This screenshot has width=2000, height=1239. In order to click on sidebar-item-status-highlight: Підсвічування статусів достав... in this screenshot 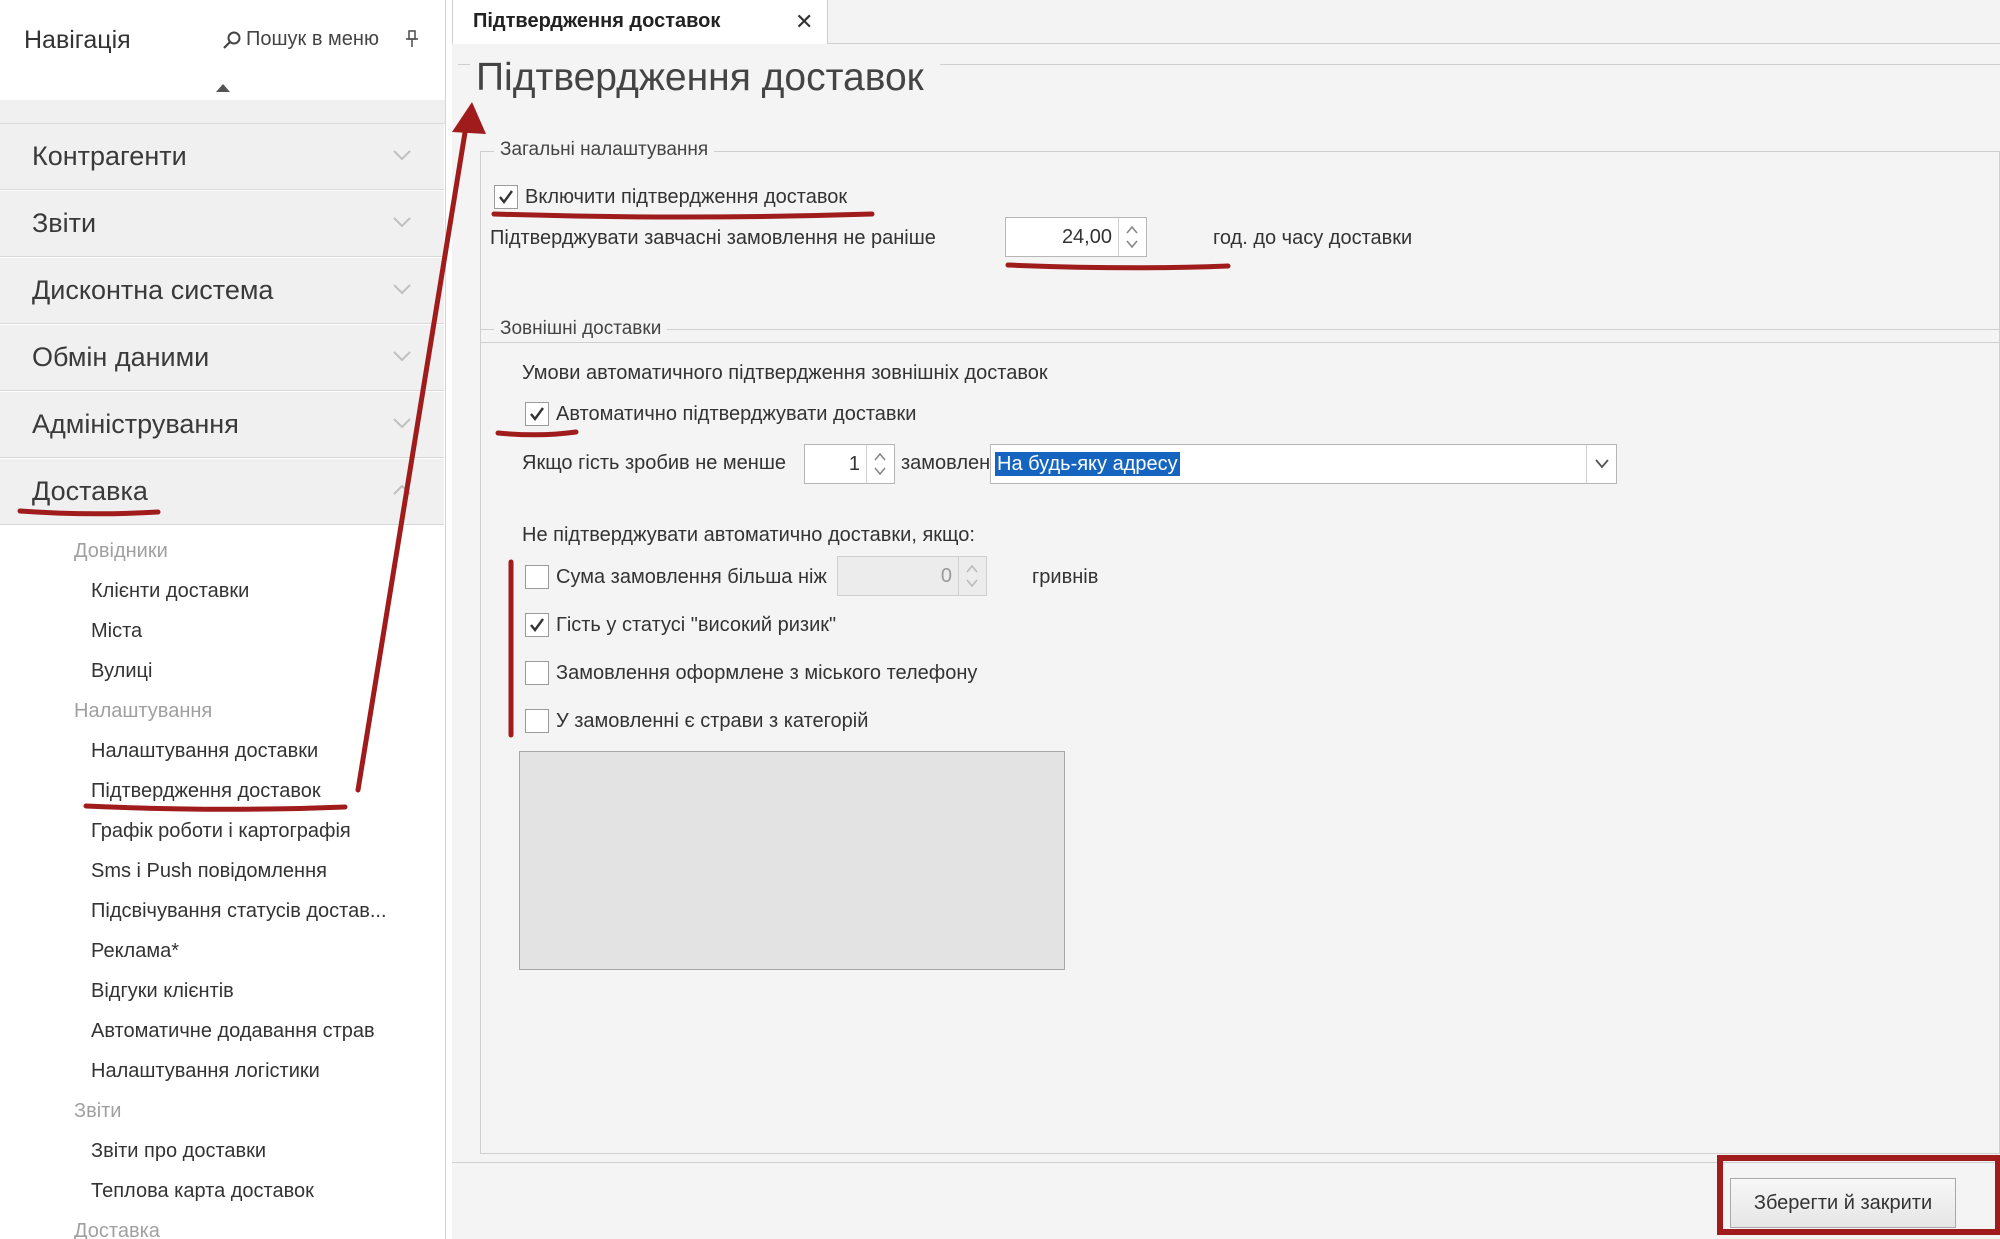, I will do `click(239, 911)`.